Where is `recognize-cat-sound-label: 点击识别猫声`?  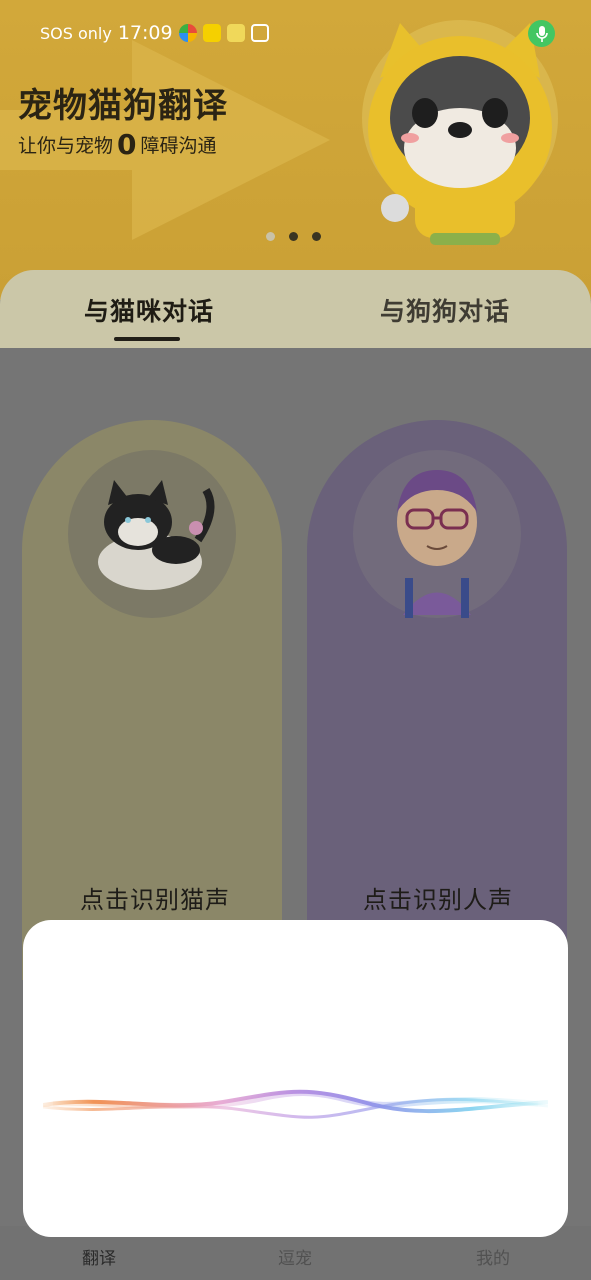 recognize-cat-sound-label: 点击识别猫声 is located at coordinates (155, 897).